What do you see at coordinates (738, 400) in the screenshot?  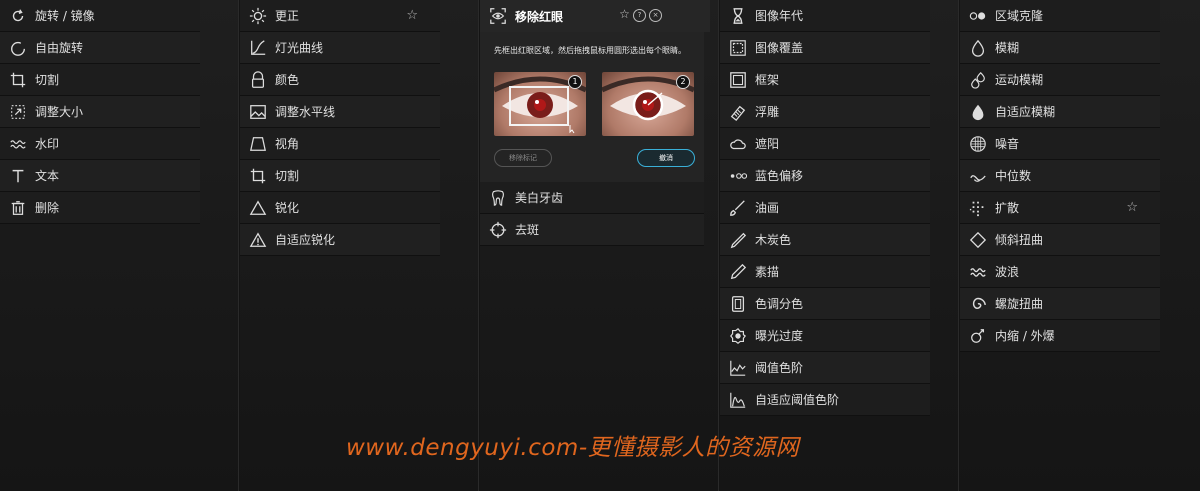 I see `adaptive-threshold-icon` at bounding box center [738, 400].